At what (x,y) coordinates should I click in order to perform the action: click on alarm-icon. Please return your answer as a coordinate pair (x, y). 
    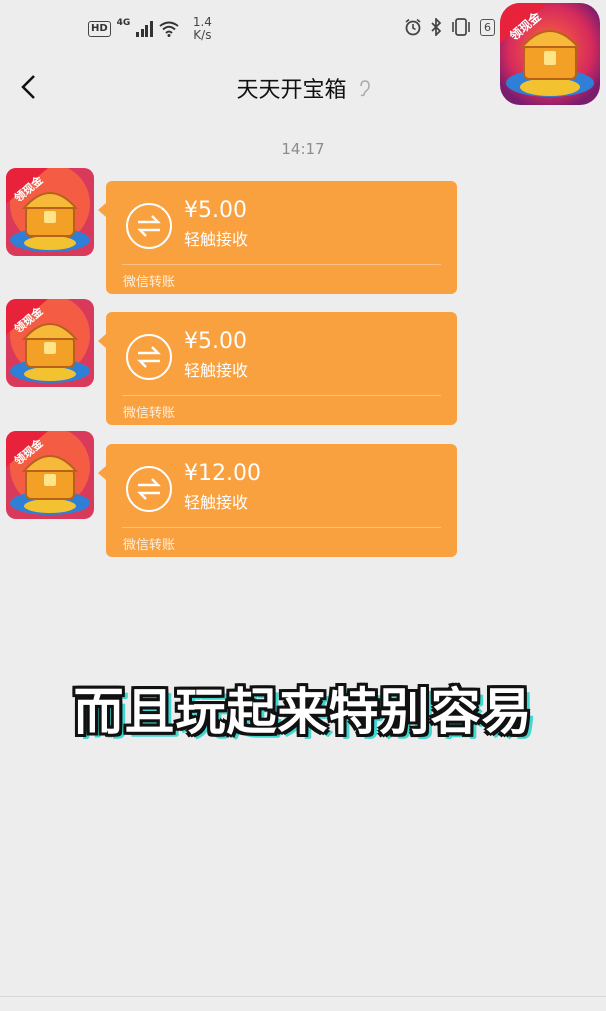
    Looking at the image, I should click on (413, 27).